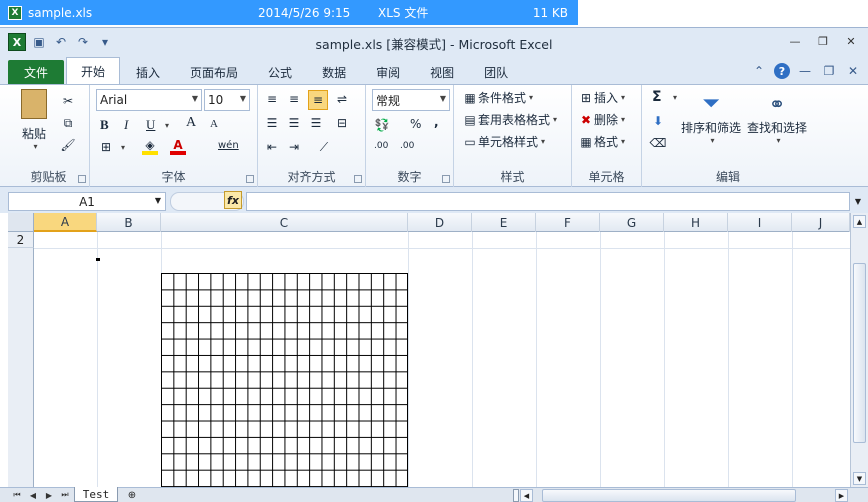 The width and height of the screenshot is (868, 502). I want to click on phonetic-button: wén, so click(228, 145).